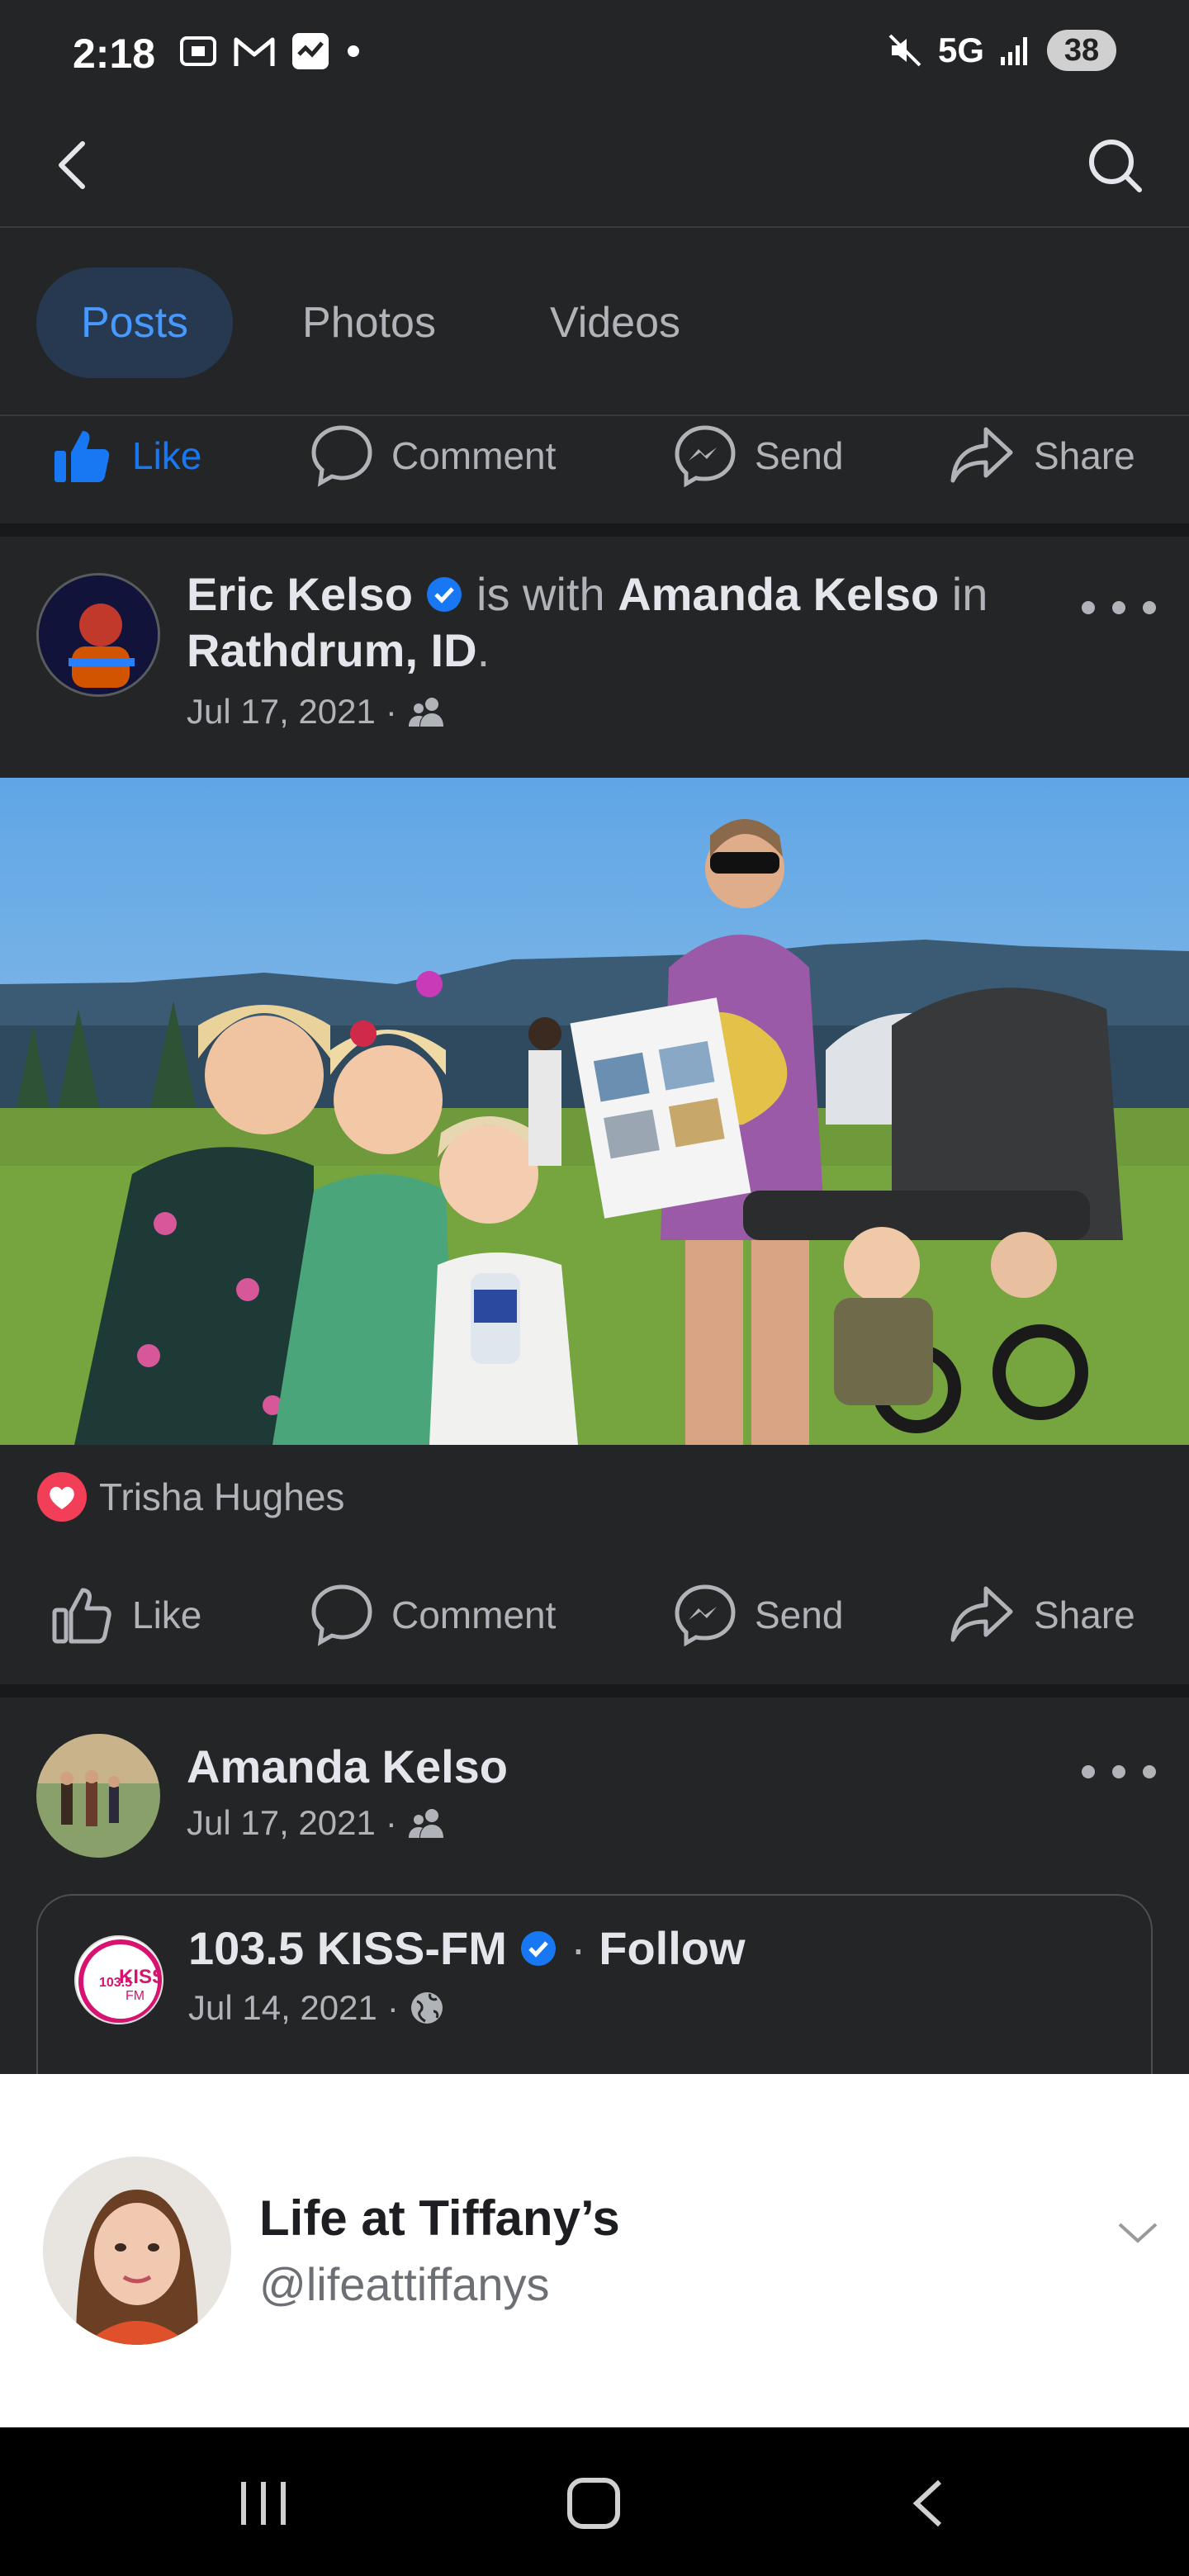  I want to click on system-back-icon, so click(929, 2503).